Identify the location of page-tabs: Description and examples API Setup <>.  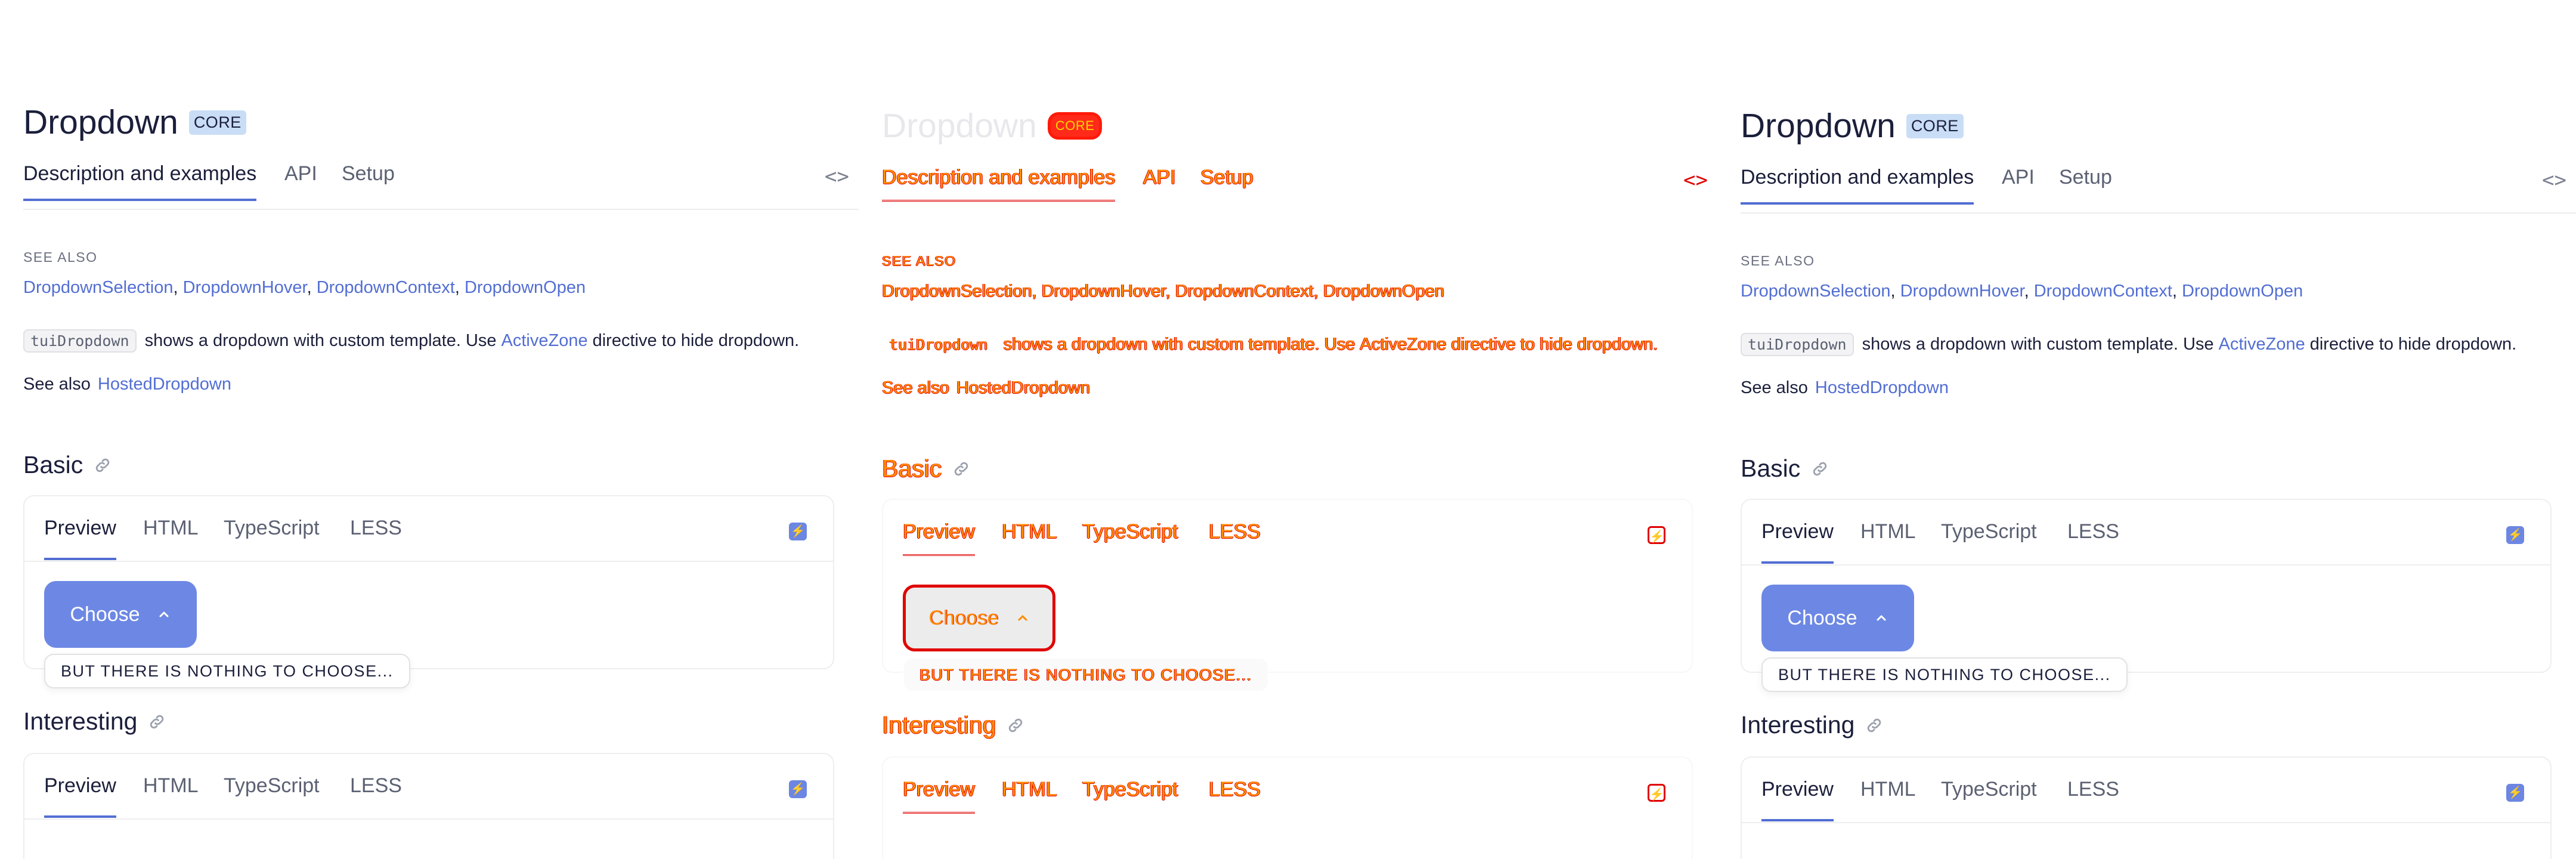
(2159, 187).